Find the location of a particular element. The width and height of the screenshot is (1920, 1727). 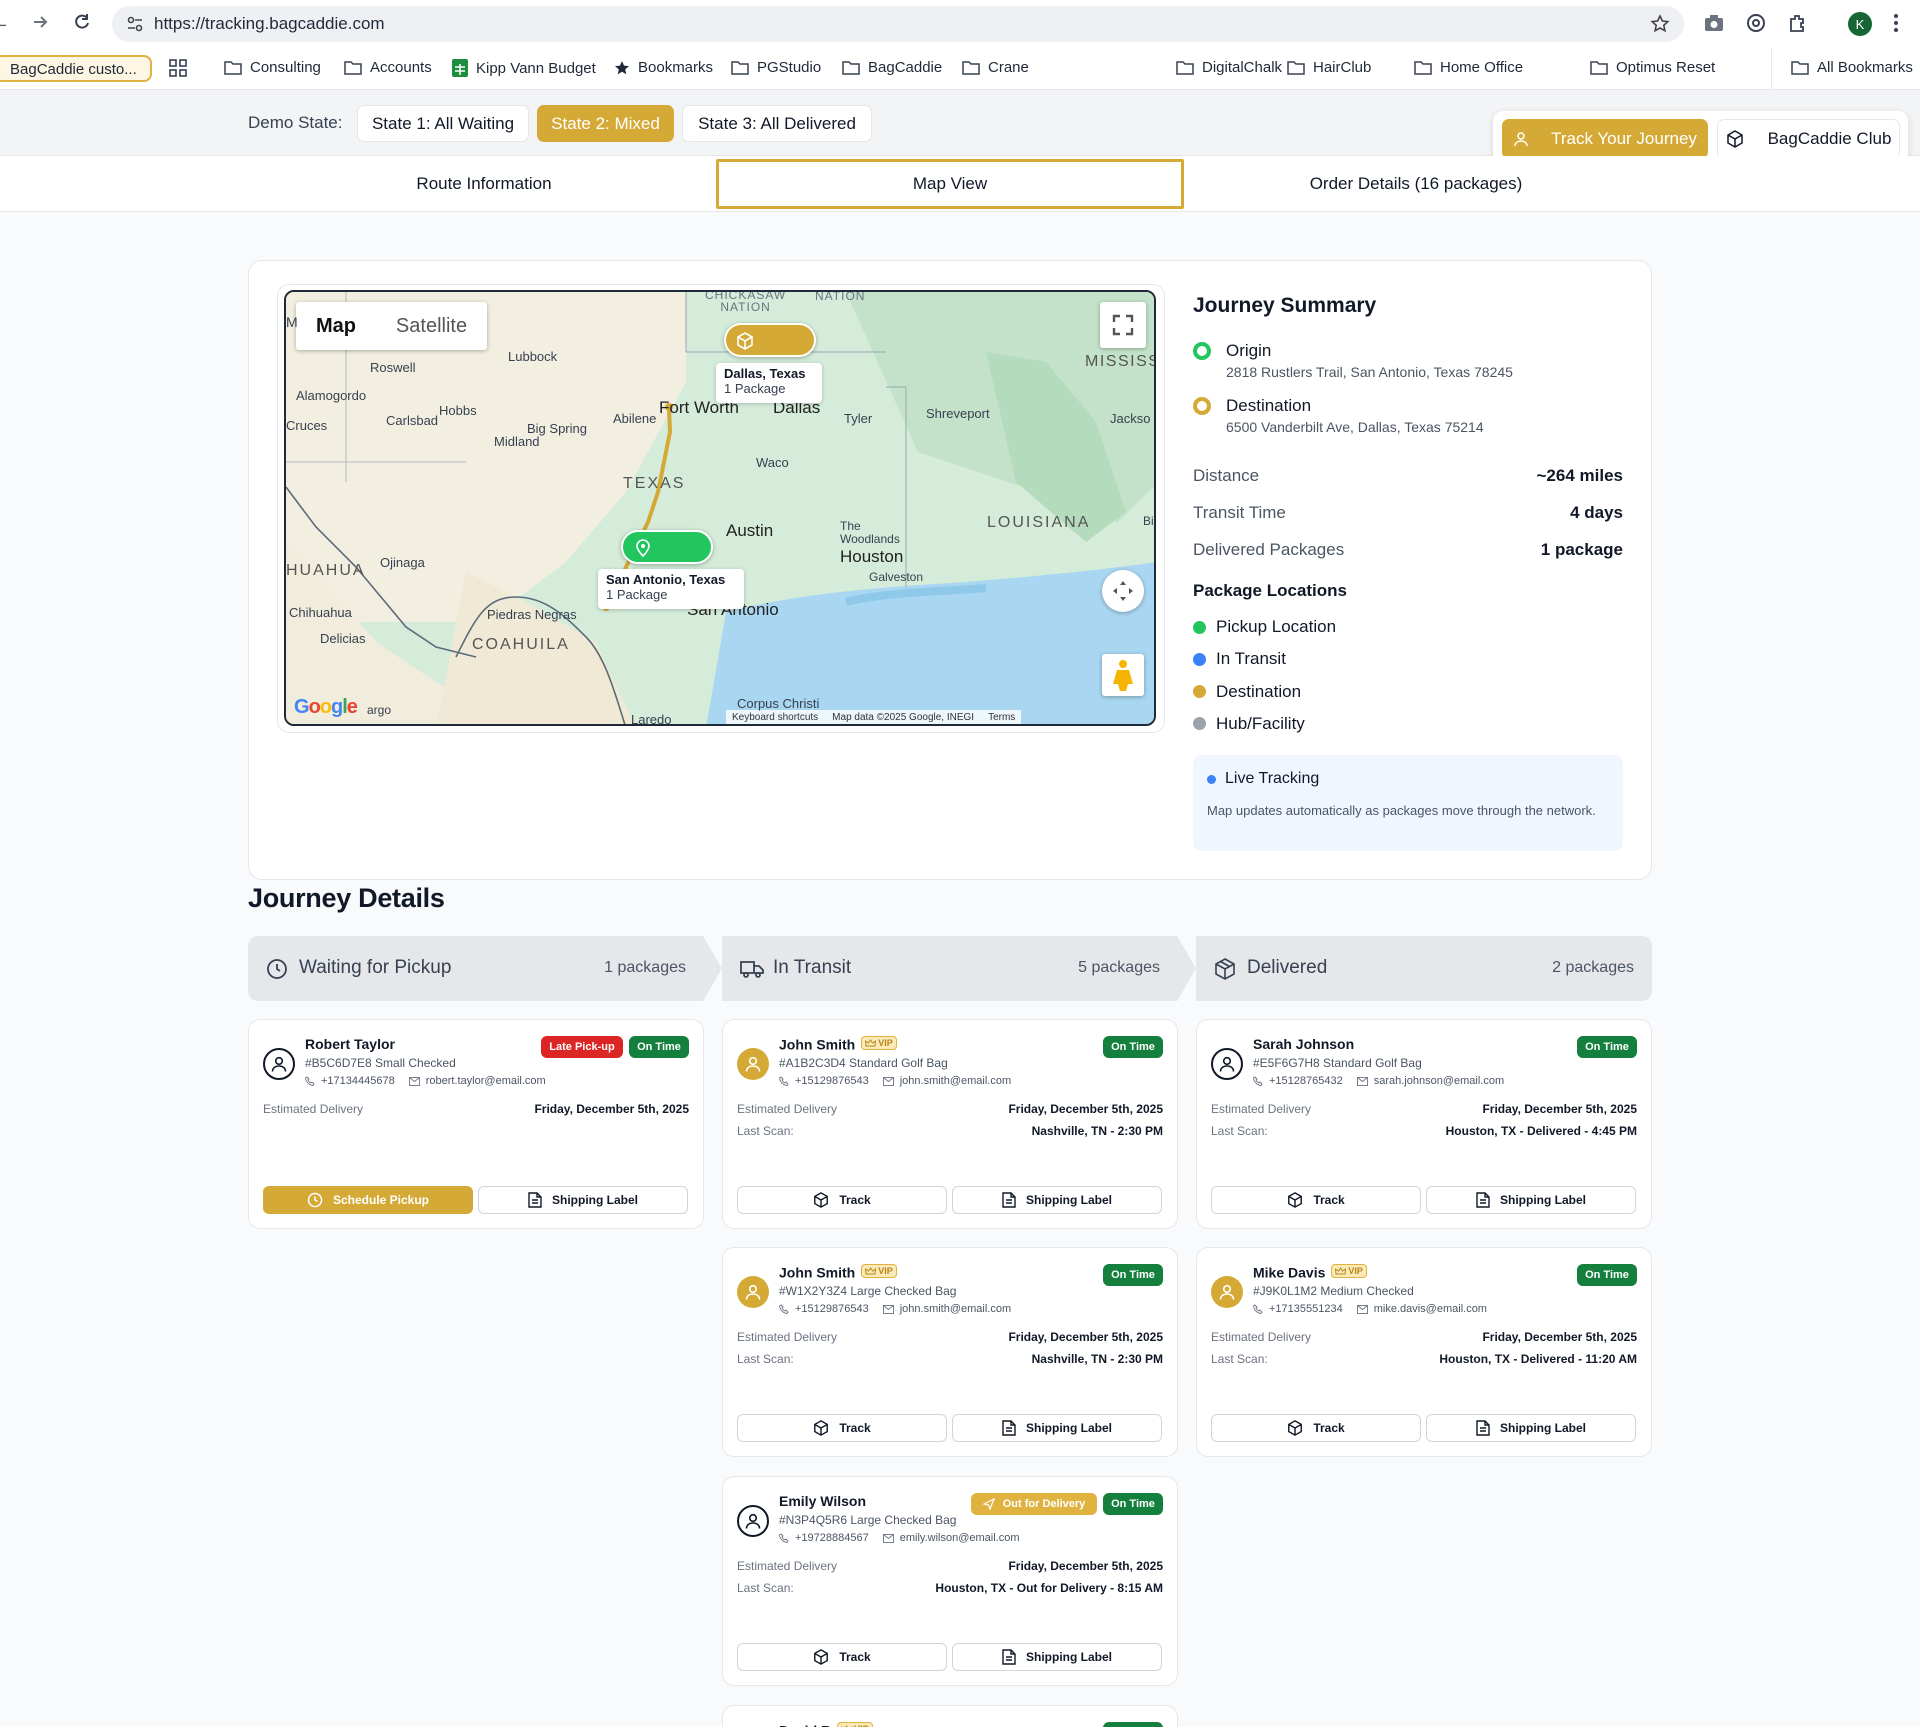

bookmark-accounts: Accounts is located at coordinates (388, 67).